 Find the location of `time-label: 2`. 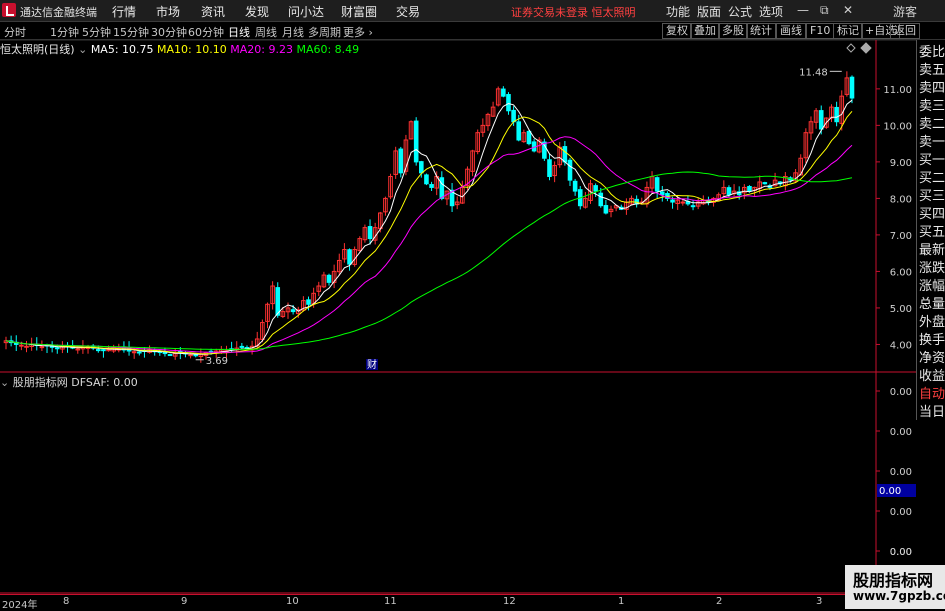

time-label: 2 is located at coordinates (719, 601).